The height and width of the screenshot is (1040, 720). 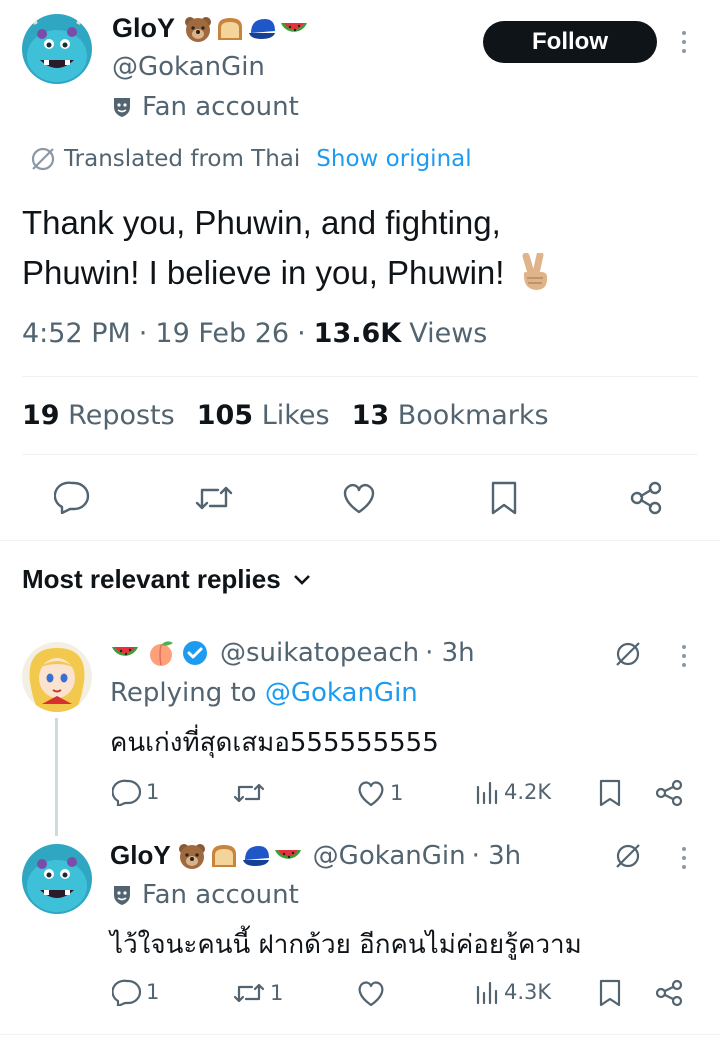 I want to click on bookmarks-stat: 13 Bookmarks, so click(x=450, y=415).